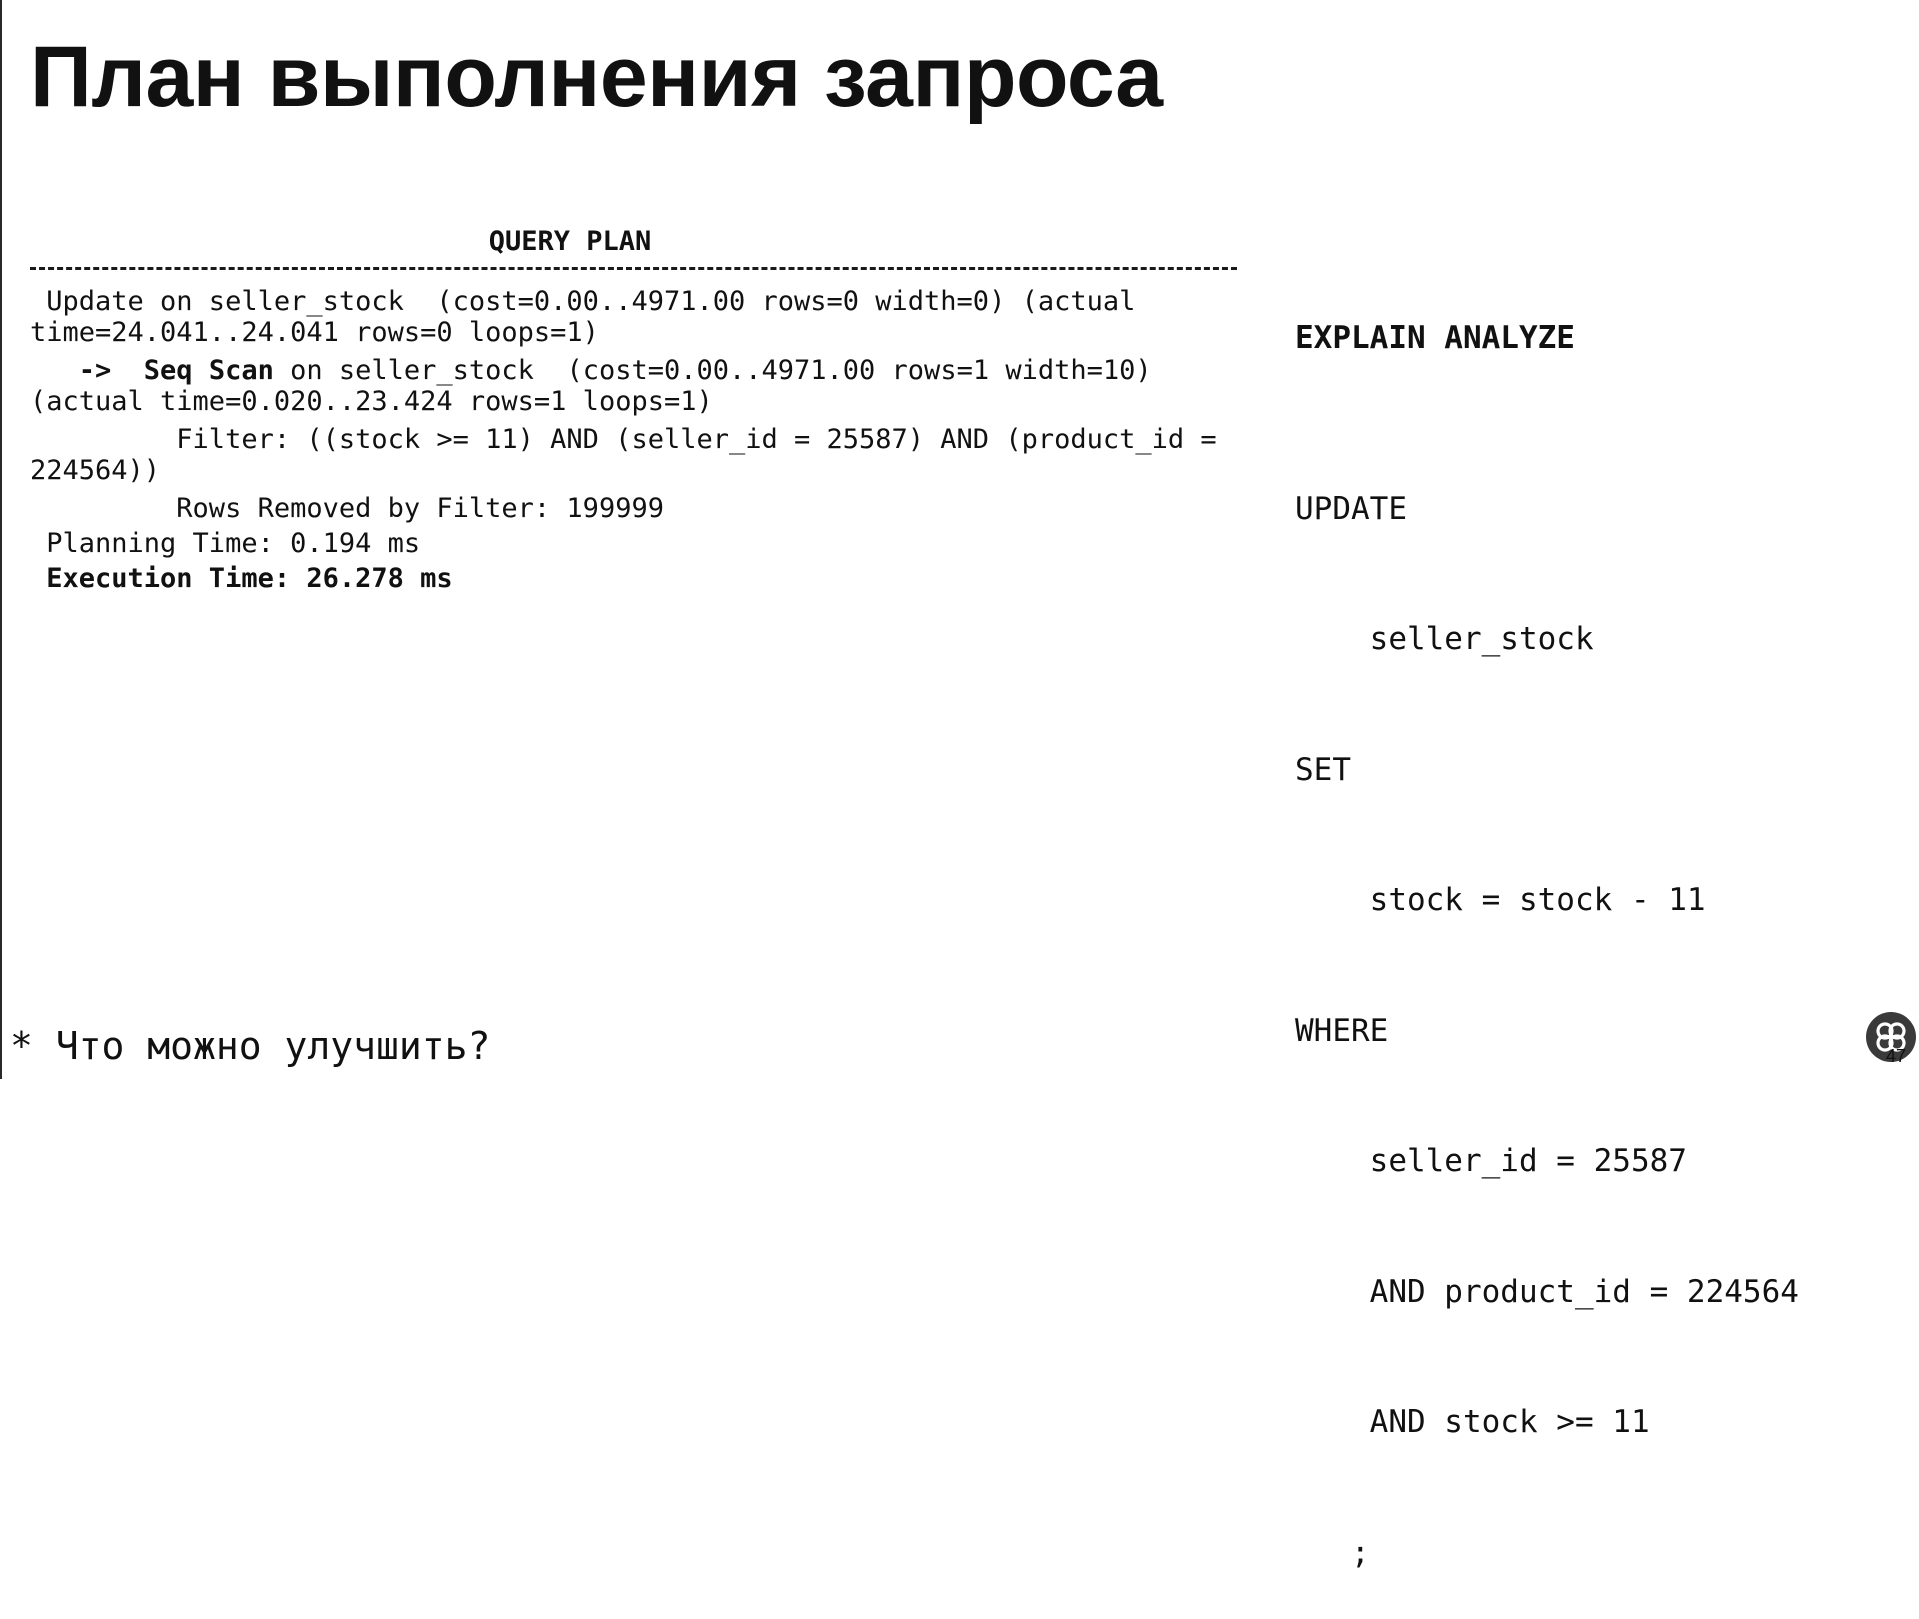  What do you see at coordinates (241, 578) in the screenshot?
I see `plan-execution-time: Execution Time: 26.278 ms` at bounding box center [241, 578].